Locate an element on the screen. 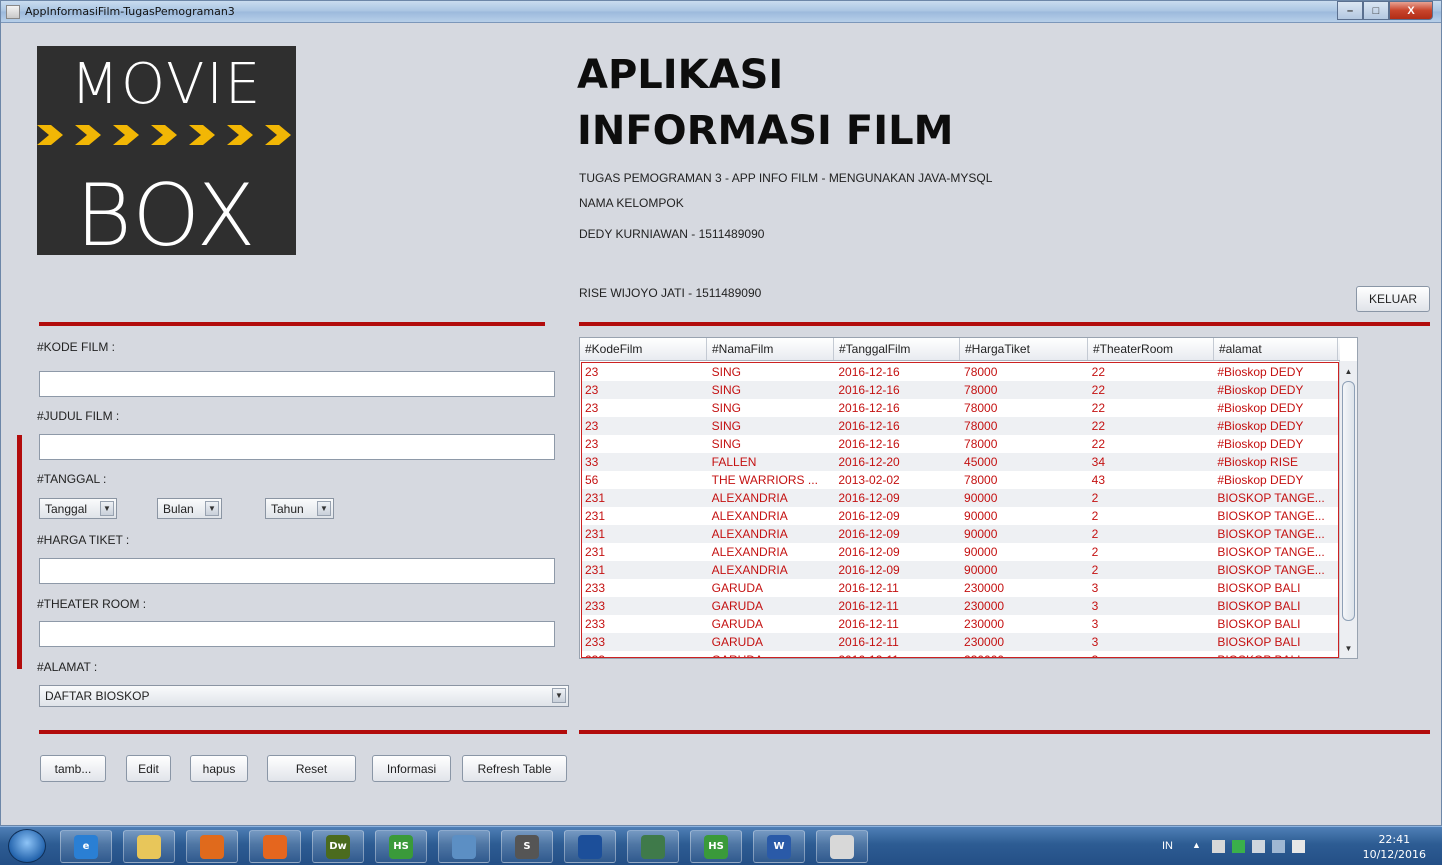  exit-button: KELUAR is located at coordinates (1393, 299).